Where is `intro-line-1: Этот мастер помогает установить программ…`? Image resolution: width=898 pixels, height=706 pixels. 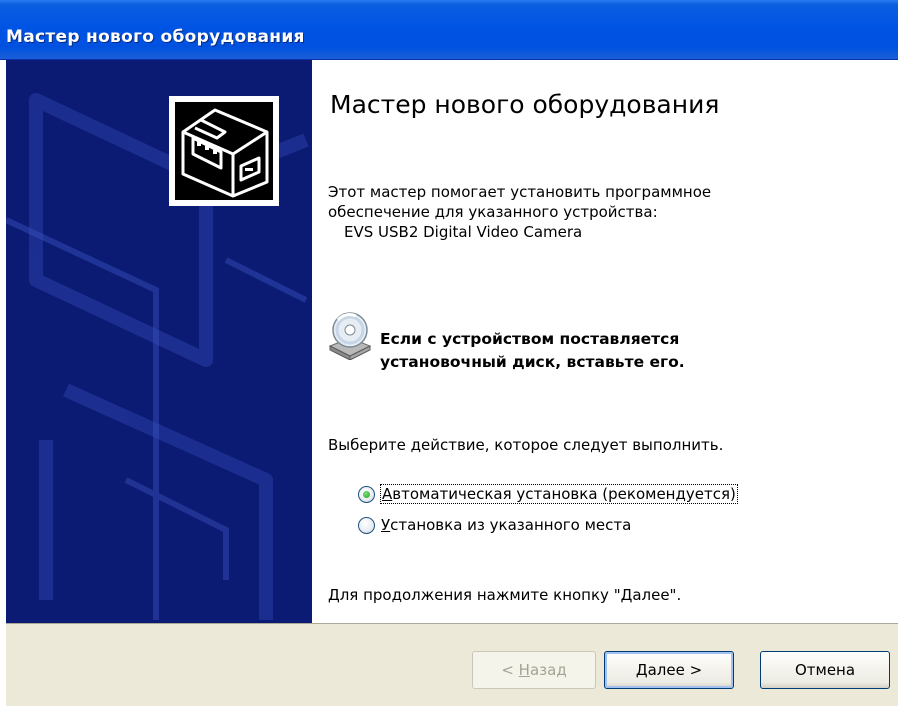
intro-line-1: Этот мастер помогает установить программ… is located at coordinates (520, 192).